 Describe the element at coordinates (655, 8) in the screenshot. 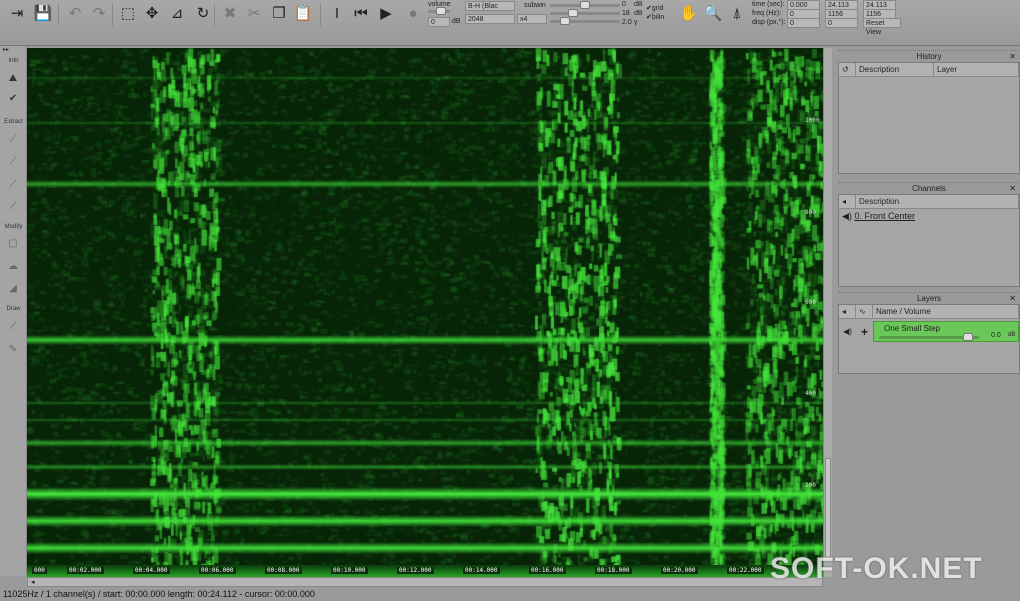

I see `grid-checkbox: ✔grid` at that location.